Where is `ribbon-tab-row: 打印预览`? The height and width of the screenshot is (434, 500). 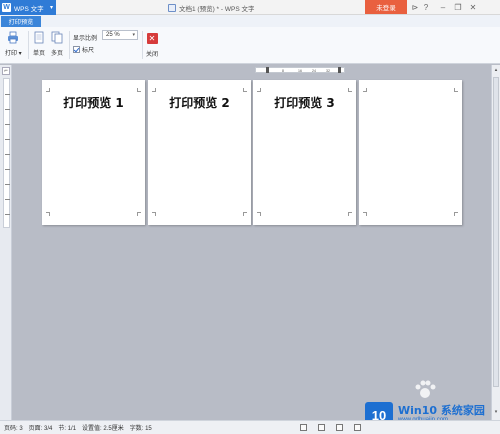 ribbon-tab-row: 打印预览 is located at coordinates (250, 21).